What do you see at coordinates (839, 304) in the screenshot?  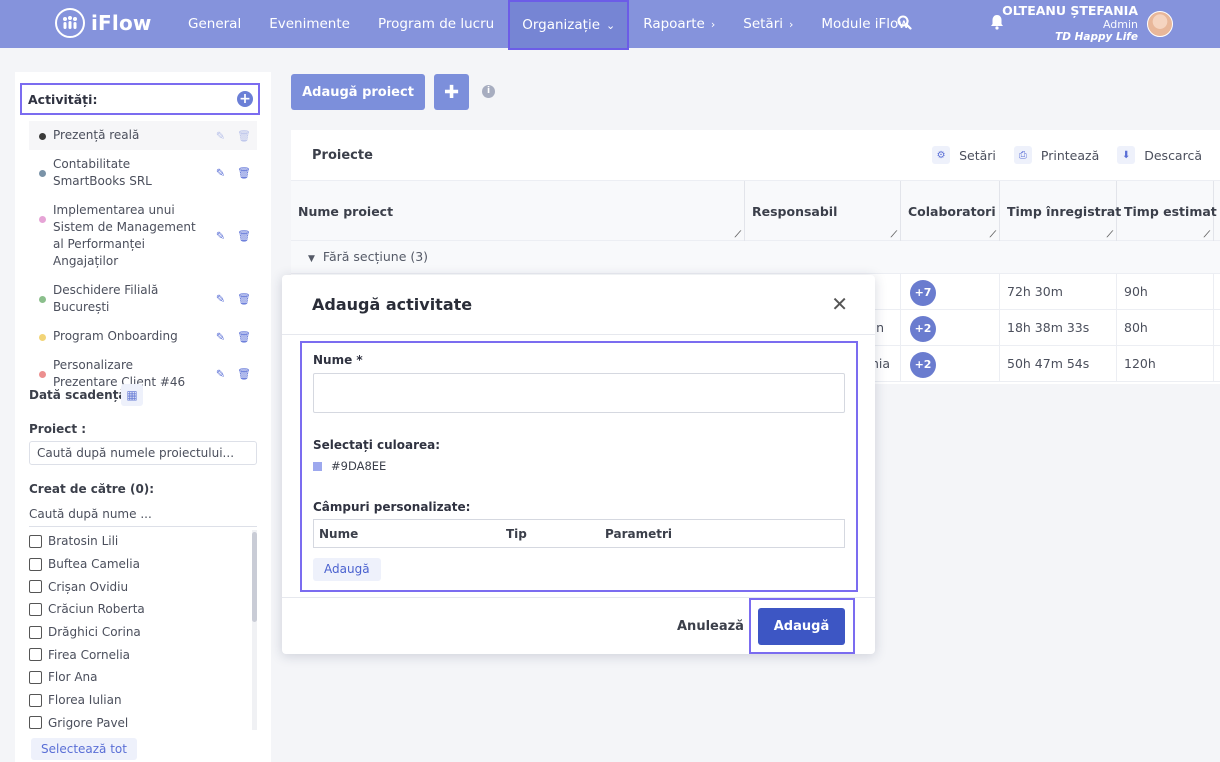 I see `close-icon: ✕` at bounding box center [839, 304].